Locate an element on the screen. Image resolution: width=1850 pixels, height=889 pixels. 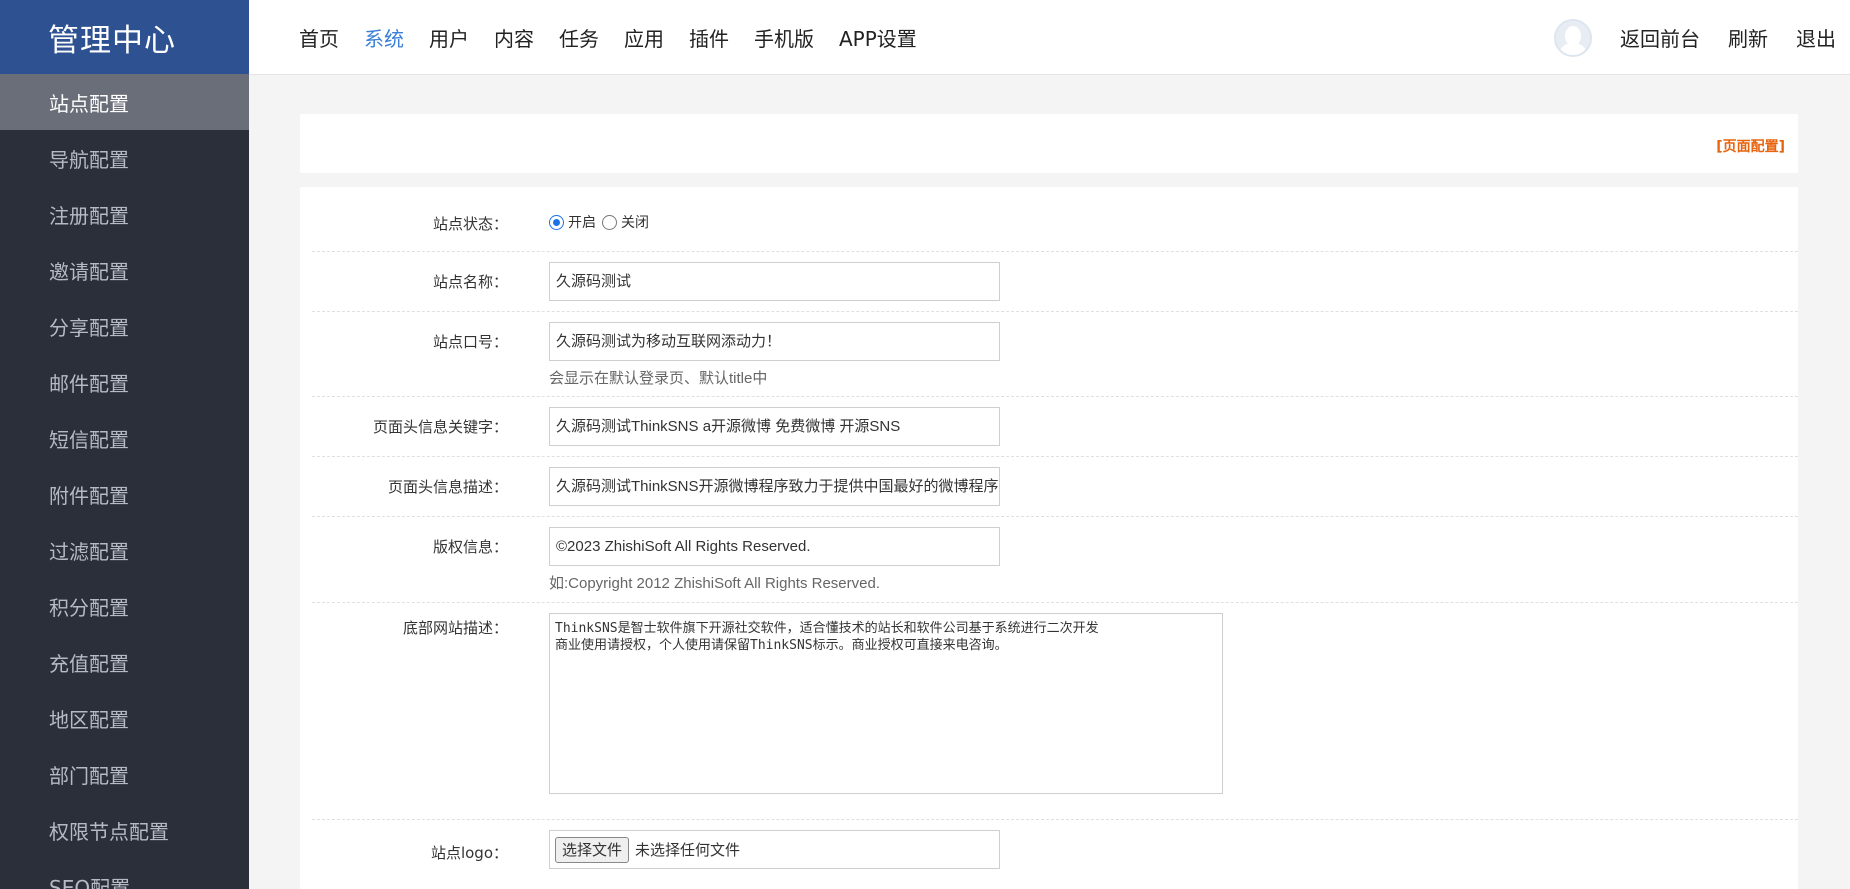
sidebar-item-nav-config: 导航配置 is located at coordinates (124, 158).